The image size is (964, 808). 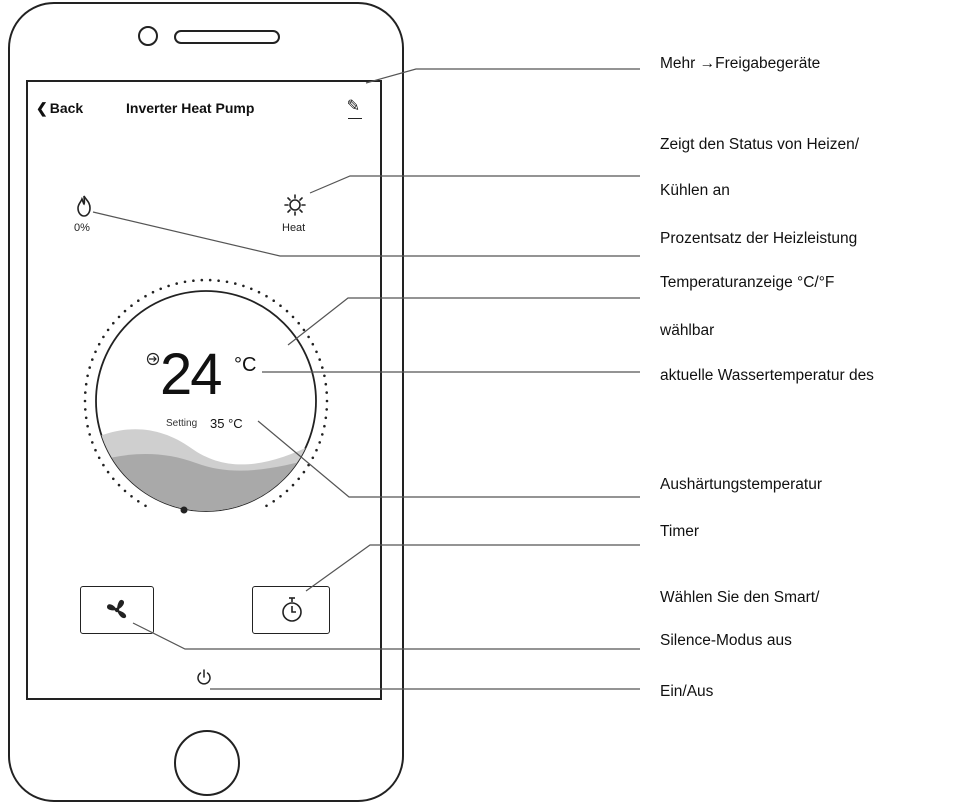 I want to click on mode-label: Heat, so click(x=294, y=228).